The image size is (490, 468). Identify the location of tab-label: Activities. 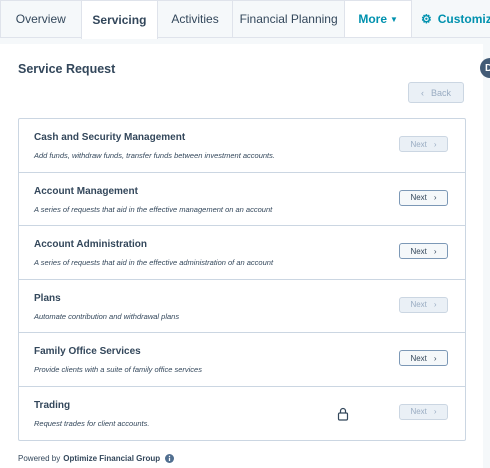
(195, 19).